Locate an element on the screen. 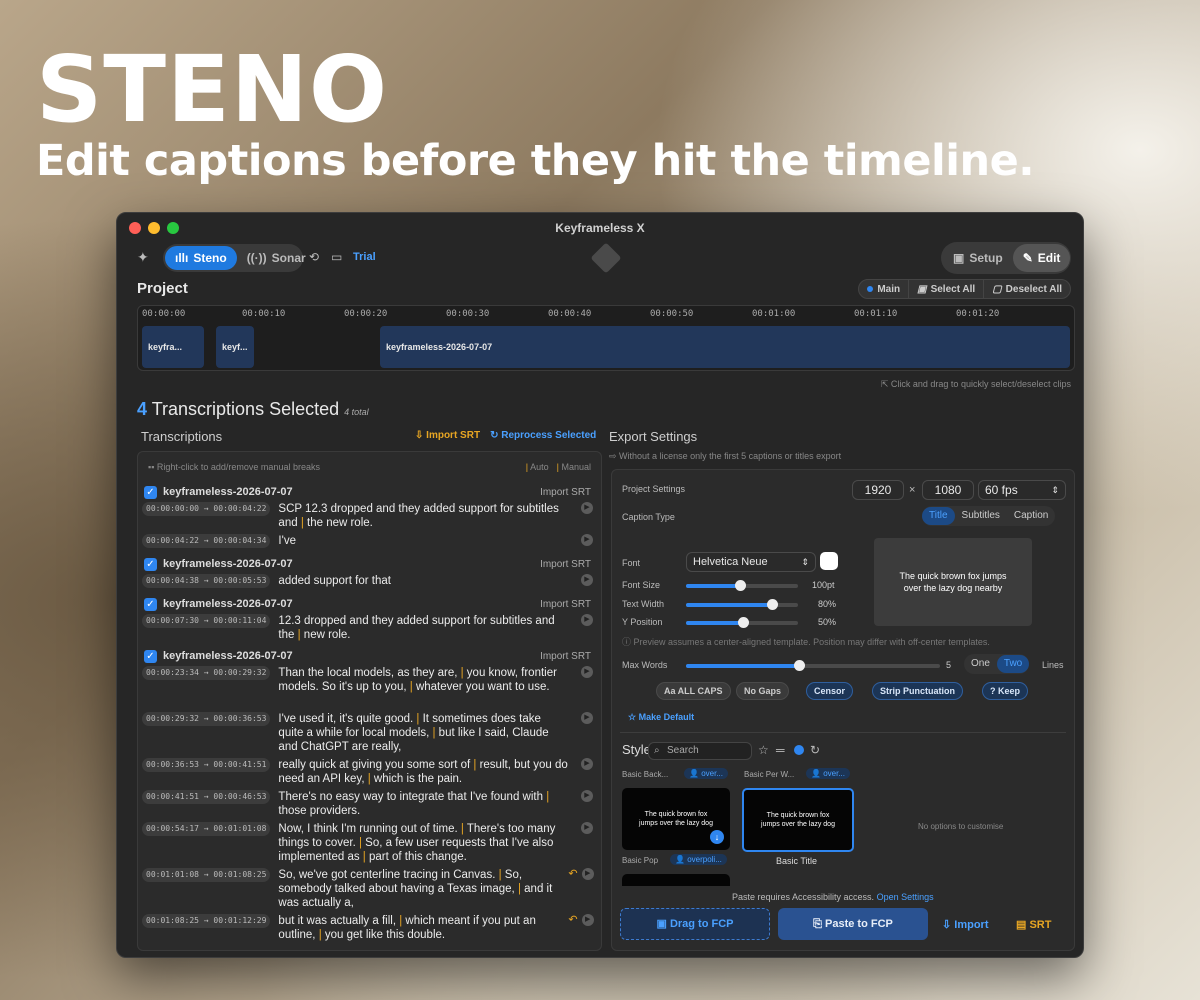 The image size is (1200, 1000). srt-button: ▤ SRT is located at coordinates (1033, 924).